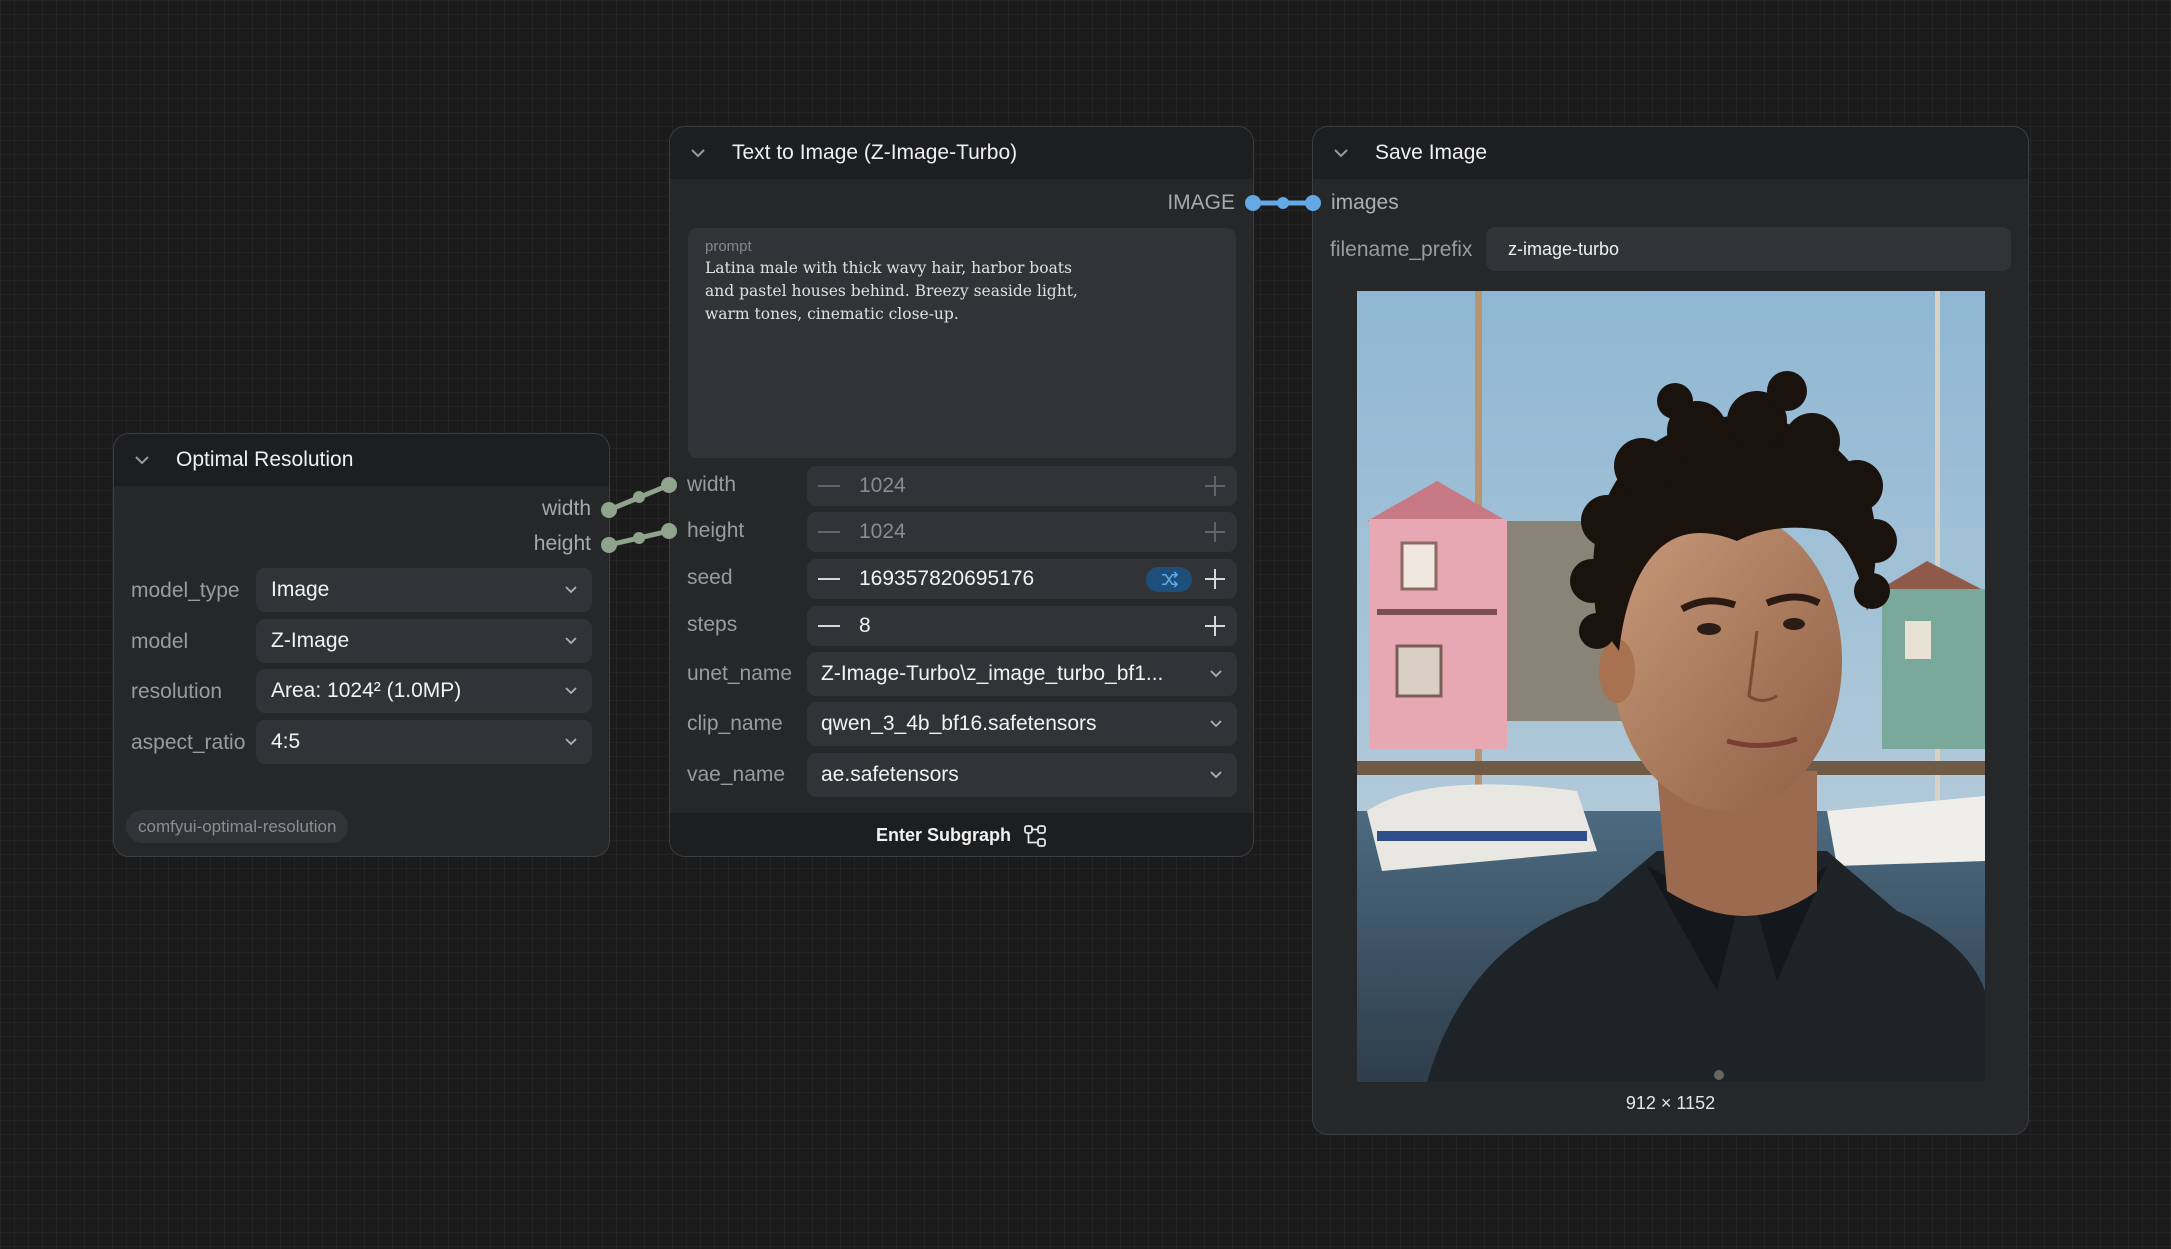 This screenshot has width=2171, height=1249. What do you see at coordinates (1401, 249) in the screenshot?
I see `filename-prefix-label: filename_prefix` at bounding box center [1401, 249].